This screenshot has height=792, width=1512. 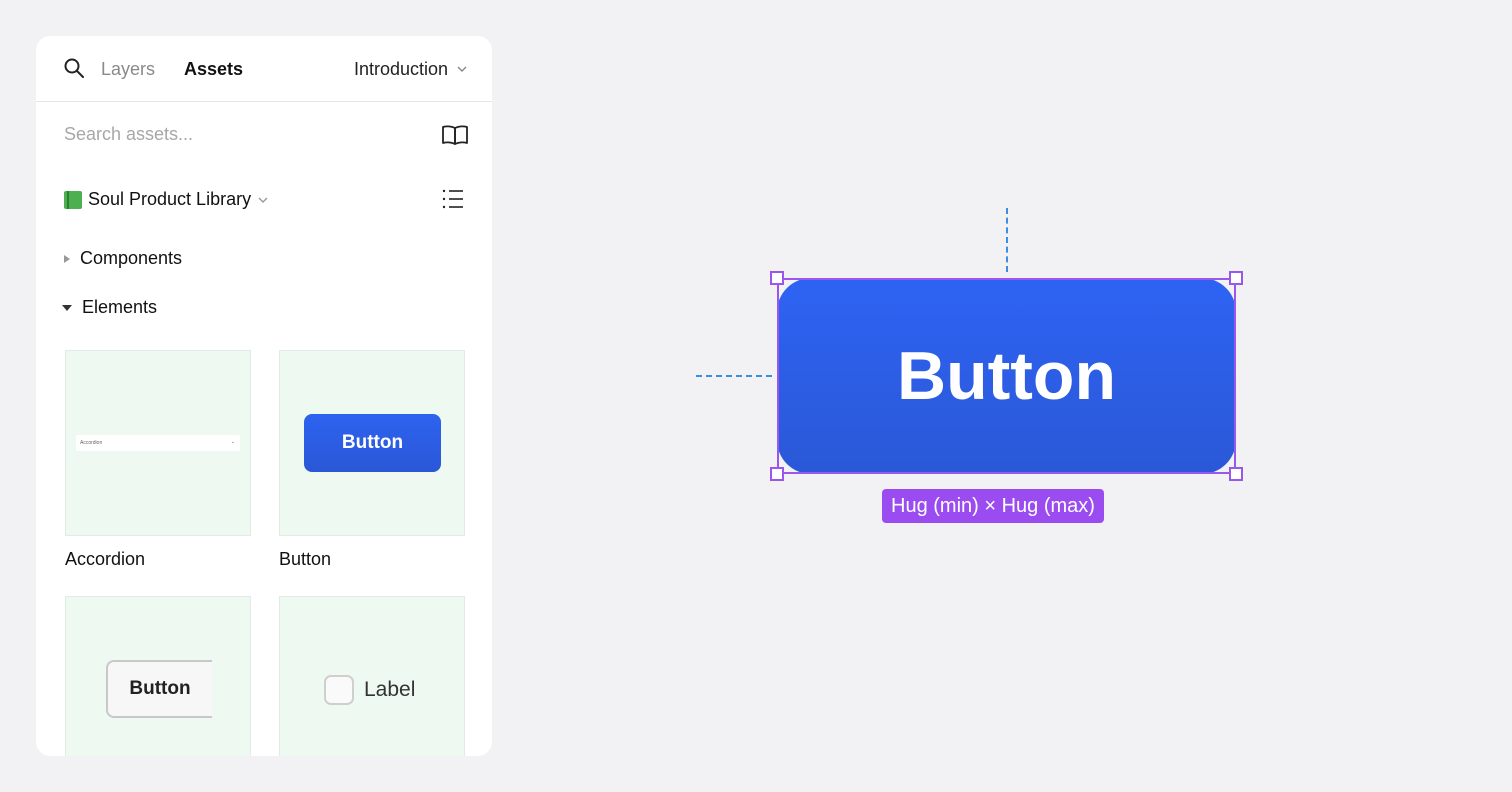 I want to click on library-name: Soul Product Library, so click(x=170, y=199).